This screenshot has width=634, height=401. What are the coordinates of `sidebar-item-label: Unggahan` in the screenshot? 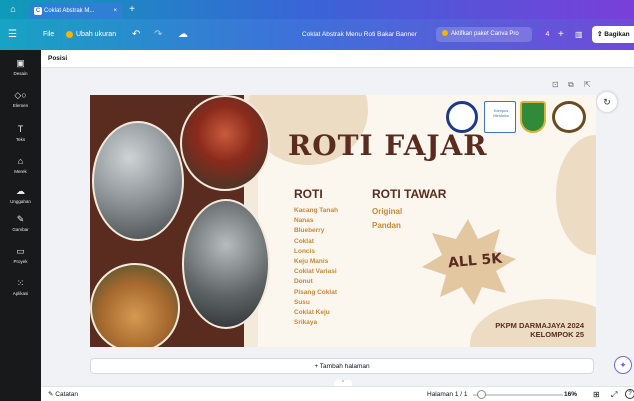 It's located at (20, 201).